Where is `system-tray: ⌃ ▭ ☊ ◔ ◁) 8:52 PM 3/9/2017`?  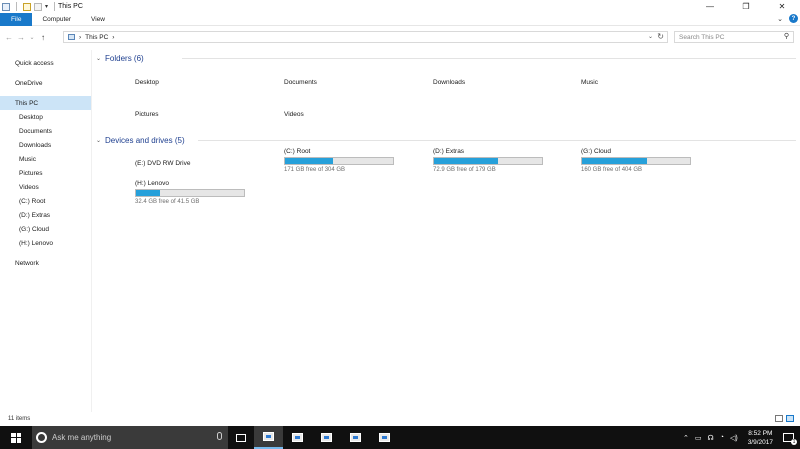 system-tray: ⌃ ▭ ☊ ◔ ◁) 8:52 PM 3/9/2017 is located at coordinates (741, 437).